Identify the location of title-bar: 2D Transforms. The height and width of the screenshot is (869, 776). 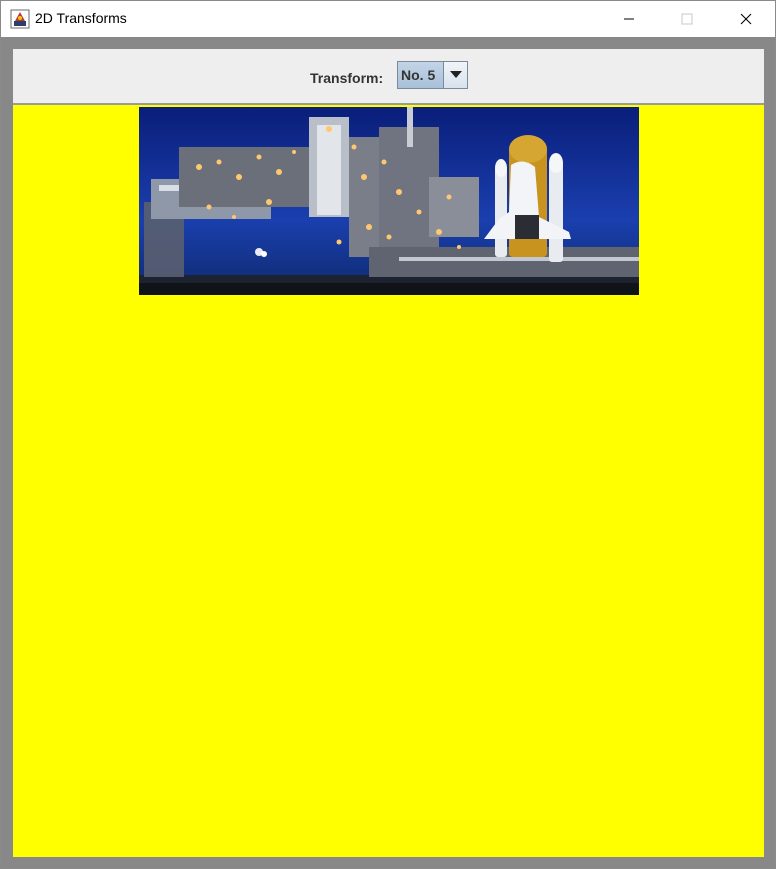
(388, 19).